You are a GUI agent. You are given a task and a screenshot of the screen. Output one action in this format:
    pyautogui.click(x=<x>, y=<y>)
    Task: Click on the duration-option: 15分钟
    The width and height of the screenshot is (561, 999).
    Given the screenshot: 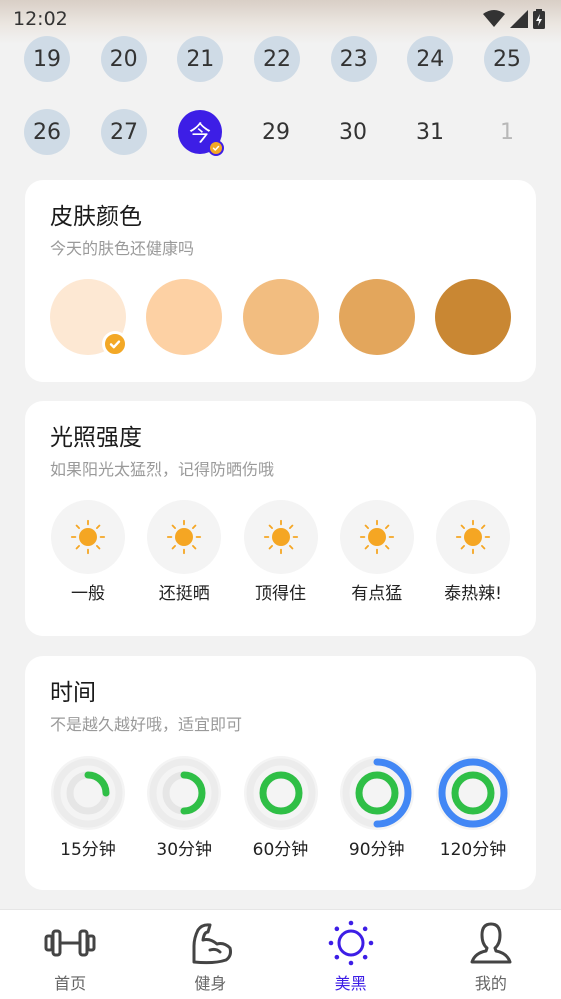 What is the action you would take?
    pyautogui.click(x=88, y=809)
    